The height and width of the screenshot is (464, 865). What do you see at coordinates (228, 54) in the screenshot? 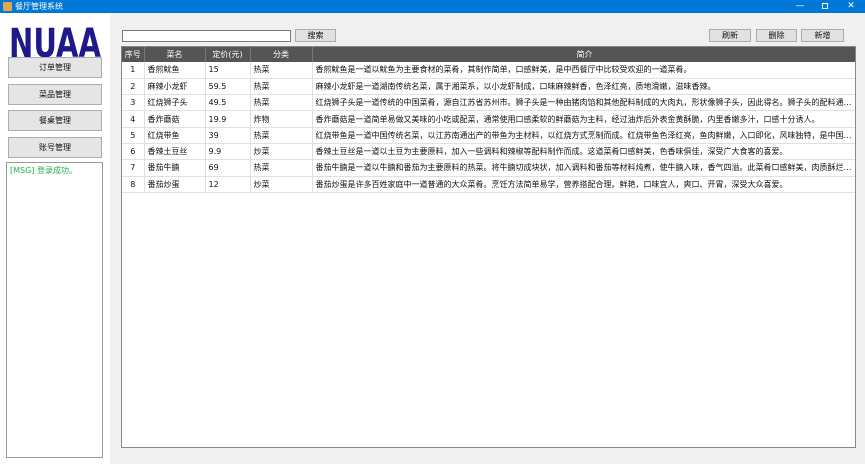
I see `column-header-price: 定价(元)` at bounding box center [228, 54].